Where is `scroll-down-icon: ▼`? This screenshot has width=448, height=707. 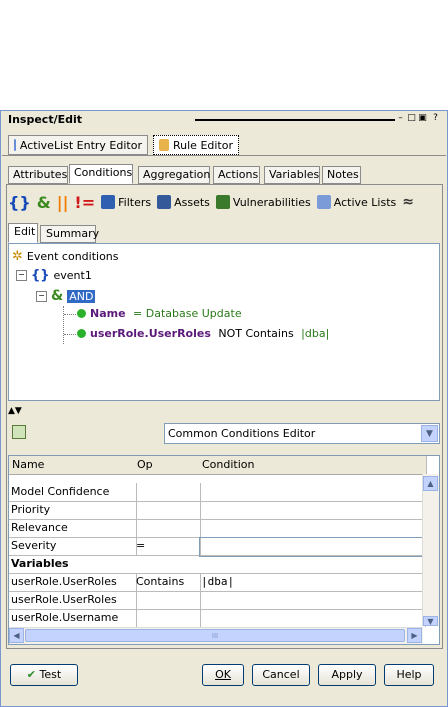
scroll-down-icon: ▼ is located at coordinates (430, 621).